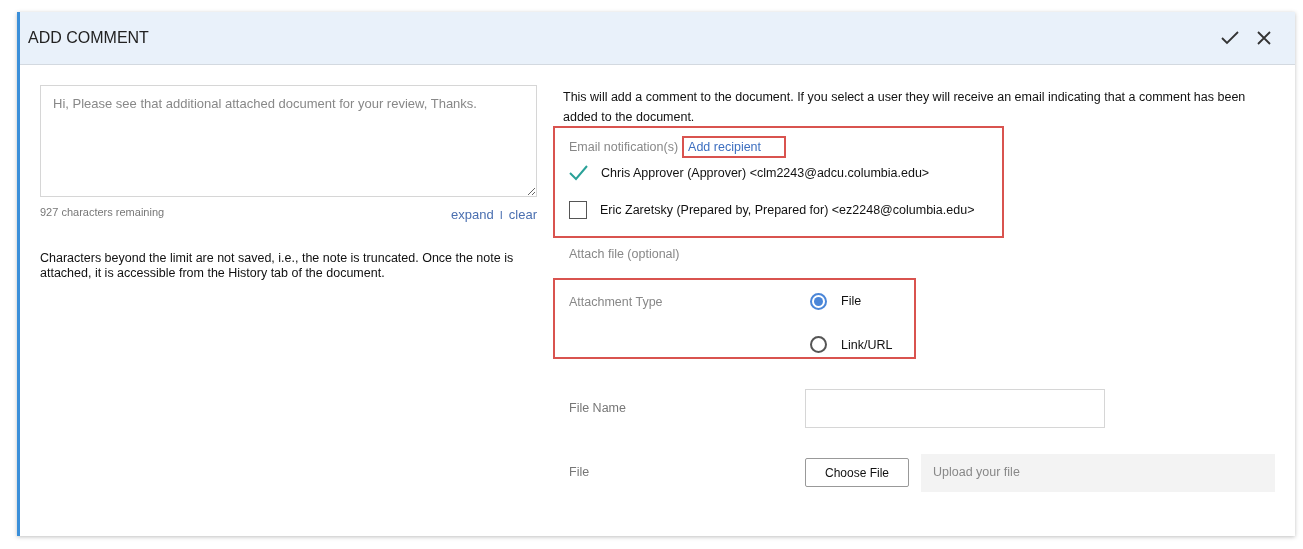  Describe the element at coordinates (857, 473) in the screenshot. I see `choose-file-button: Choose File` at that location.